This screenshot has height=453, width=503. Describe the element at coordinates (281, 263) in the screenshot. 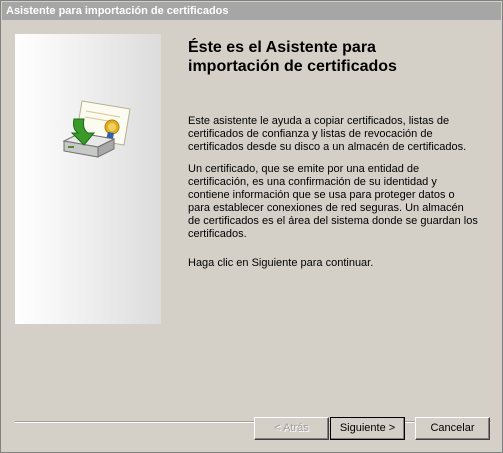

I see `continue-instruction: Haga clic en Siguiente para continuar.` at that location.